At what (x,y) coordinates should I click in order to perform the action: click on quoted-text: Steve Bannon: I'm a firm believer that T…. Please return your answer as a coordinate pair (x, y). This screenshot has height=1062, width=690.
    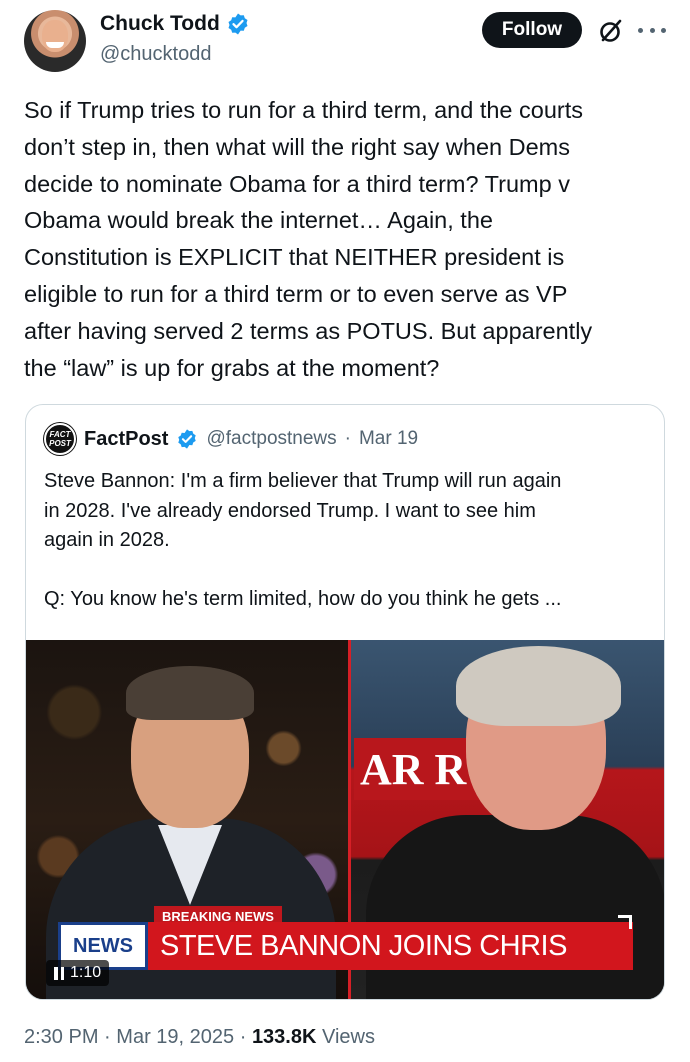
    Looking at the image, I should click on (349, 541).